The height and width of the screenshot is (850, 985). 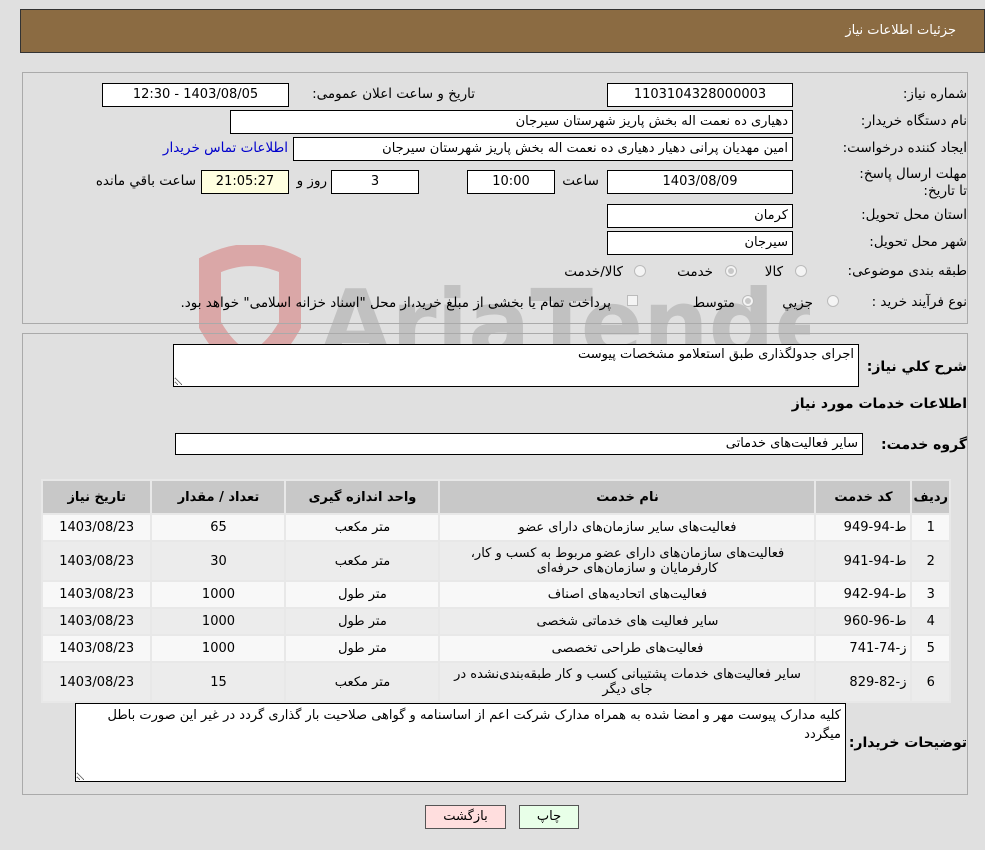 What do you see at coordinates (930, 527) in the screenshot?
I see `cell-row-number: 1` at bounding box center [930, 527].